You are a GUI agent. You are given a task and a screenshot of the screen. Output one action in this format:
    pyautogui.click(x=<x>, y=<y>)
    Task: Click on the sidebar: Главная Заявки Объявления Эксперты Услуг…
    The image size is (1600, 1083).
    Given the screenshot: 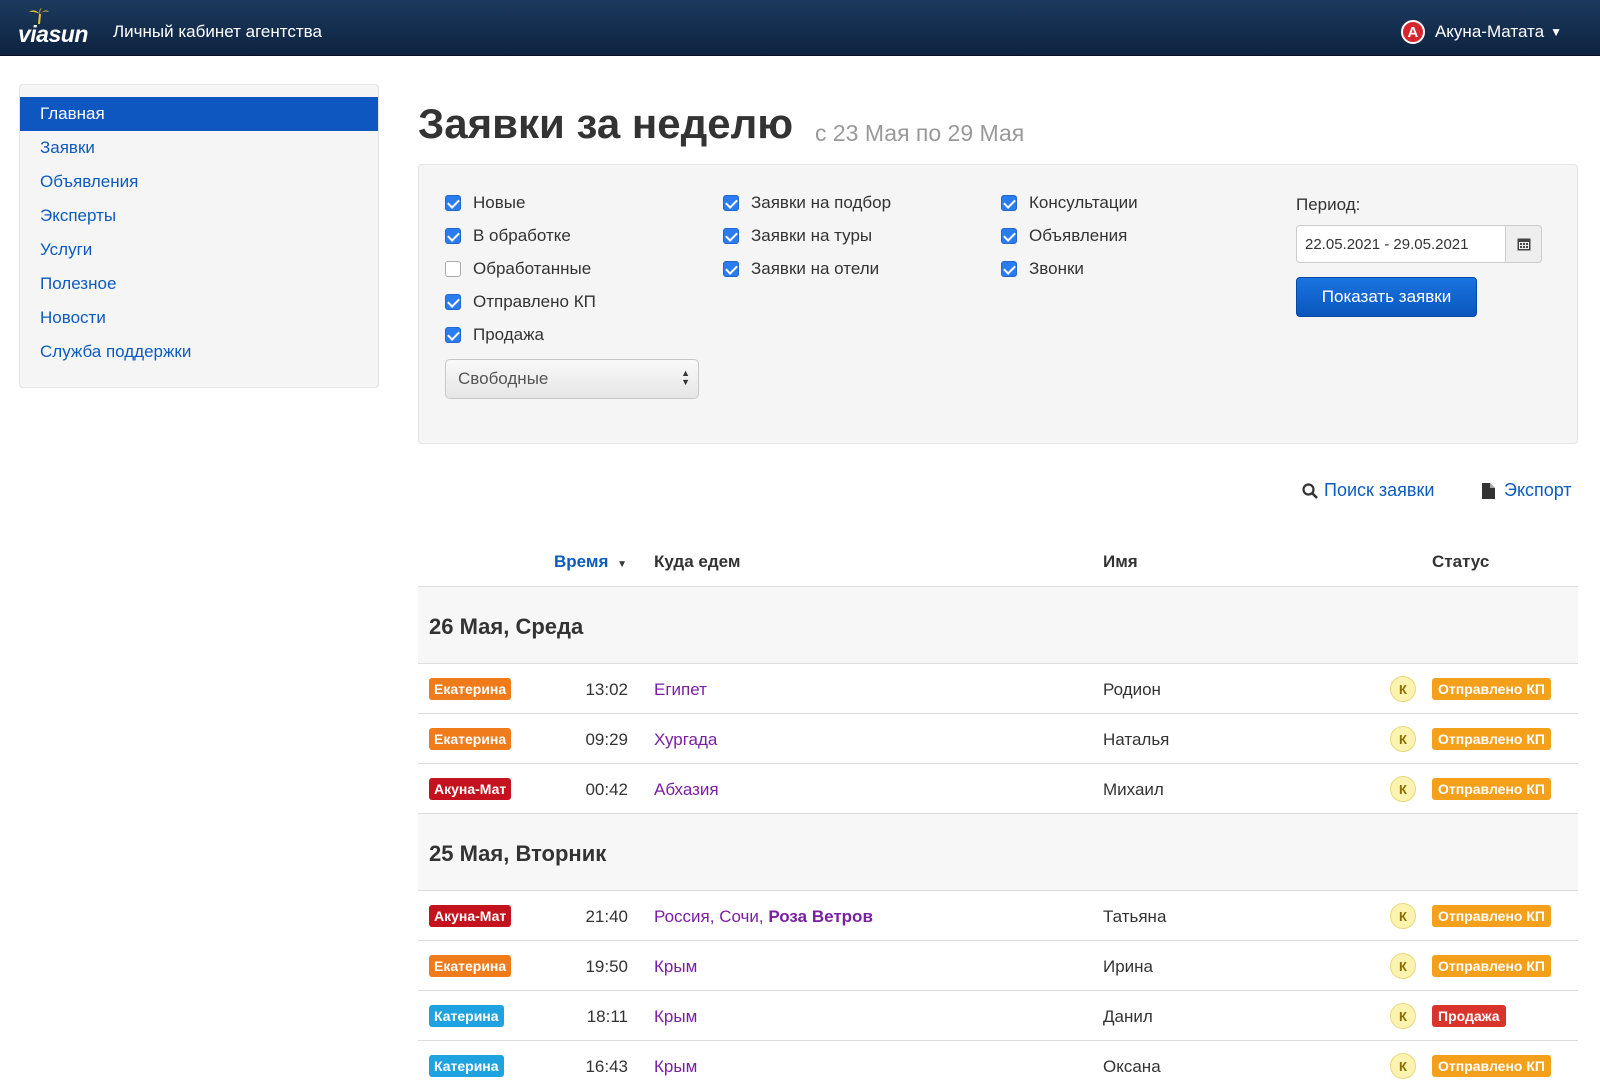 What is the action you would take?
    pyautogui.click(x=199, y=236)
    